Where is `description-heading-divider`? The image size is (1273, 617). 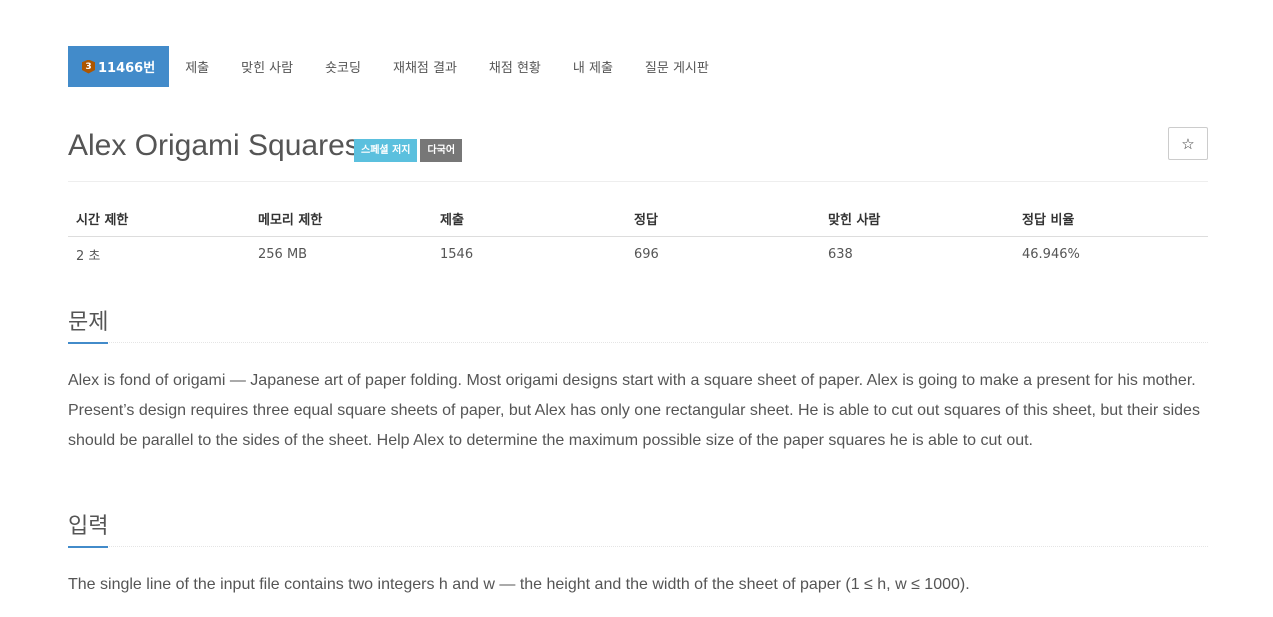 description-heading-divider is located at coordinates (638, 342).